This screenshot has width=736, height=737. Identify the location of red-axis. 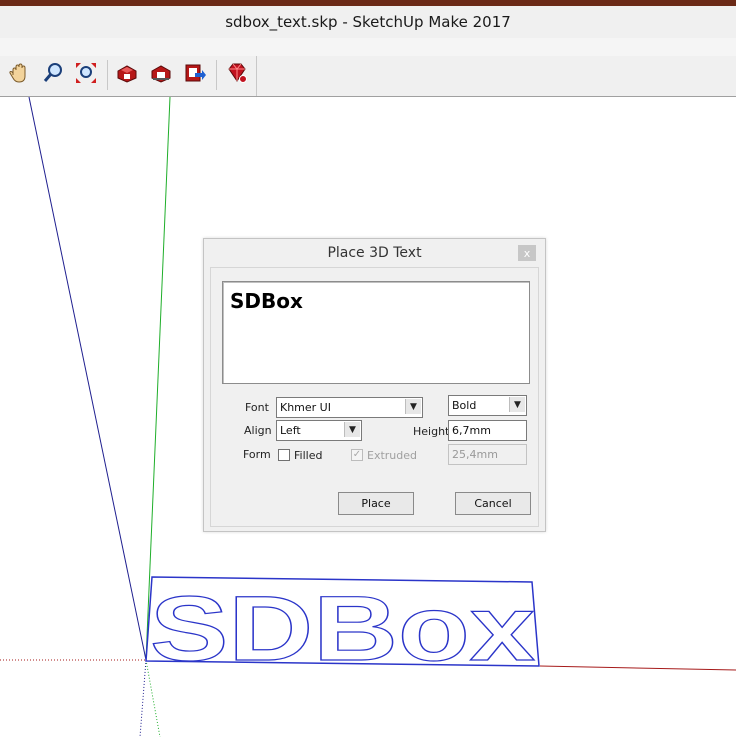
(637, 668).